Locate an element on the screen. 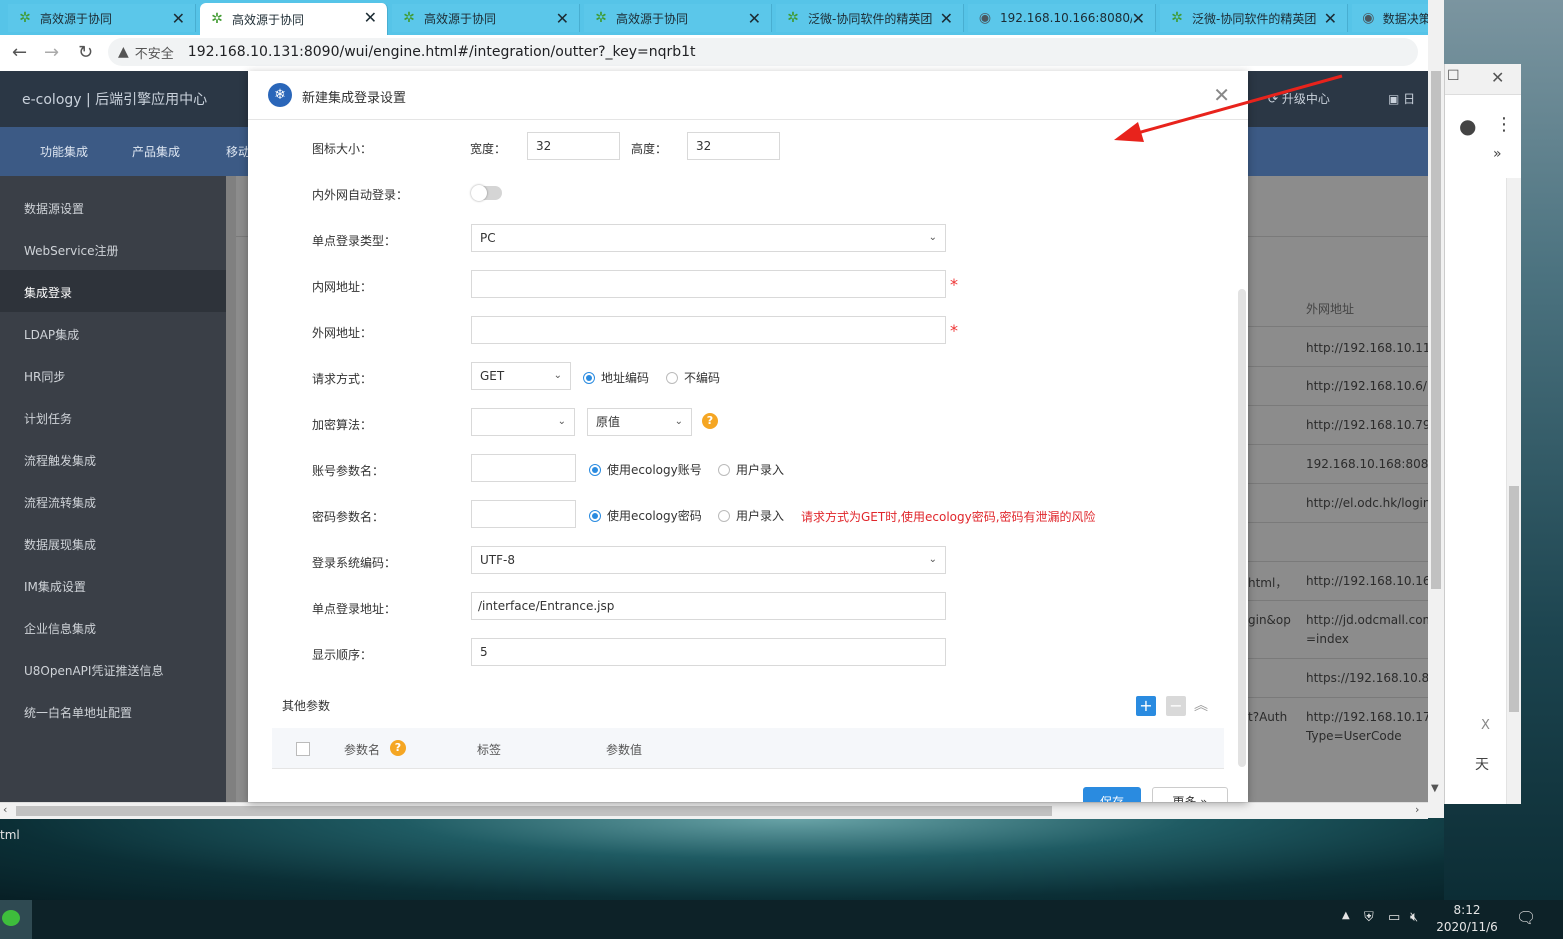 This screenshot has height=939, width=1563. sidebar-item: 数据源设置 is located at coordinates (54, 208).